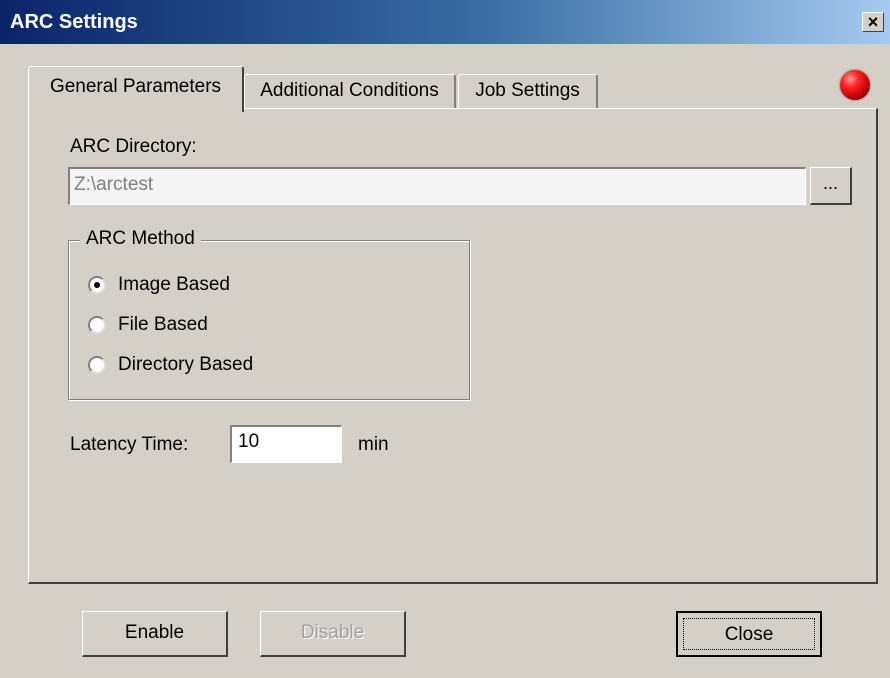 The image size is (890, 678). I want to click on enable-button: Enable, so click(155, 634).